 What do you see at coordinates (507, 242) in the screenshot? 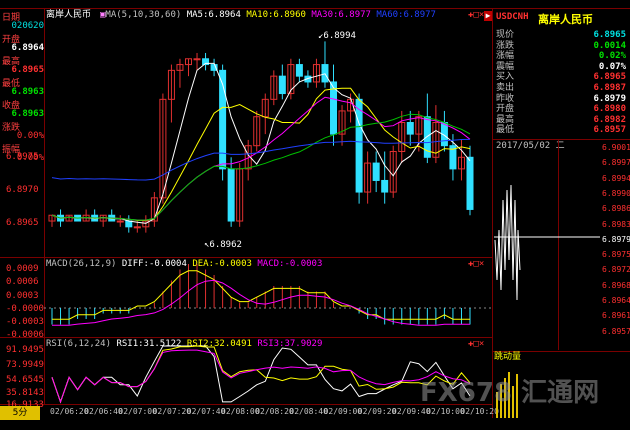
I see `tick-price-line` at bounding box center [507, 242].